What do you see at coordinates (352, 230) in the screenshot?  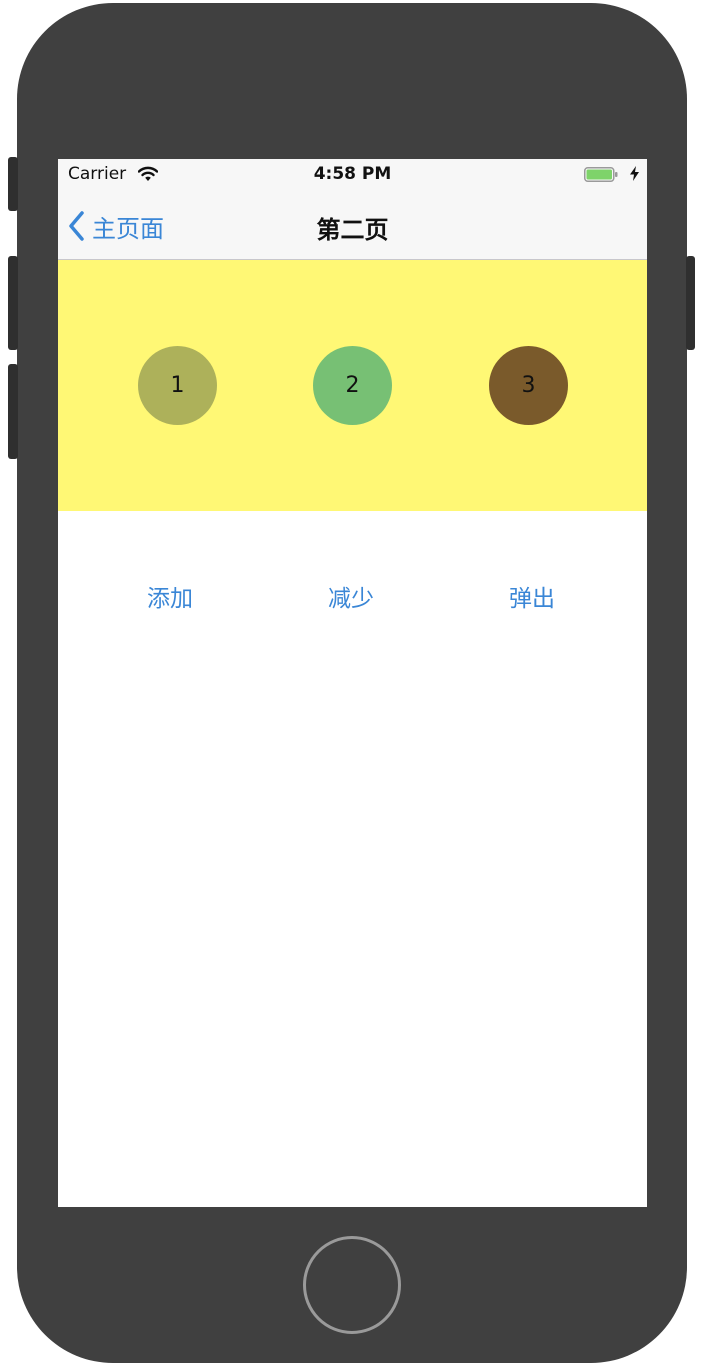 I see `page-title: 第二页` at bounding box center [352, 230].